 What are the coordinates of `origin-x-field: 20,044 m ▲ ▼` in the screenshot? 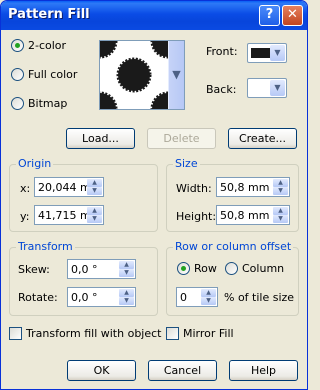 It's located at (69, 187).